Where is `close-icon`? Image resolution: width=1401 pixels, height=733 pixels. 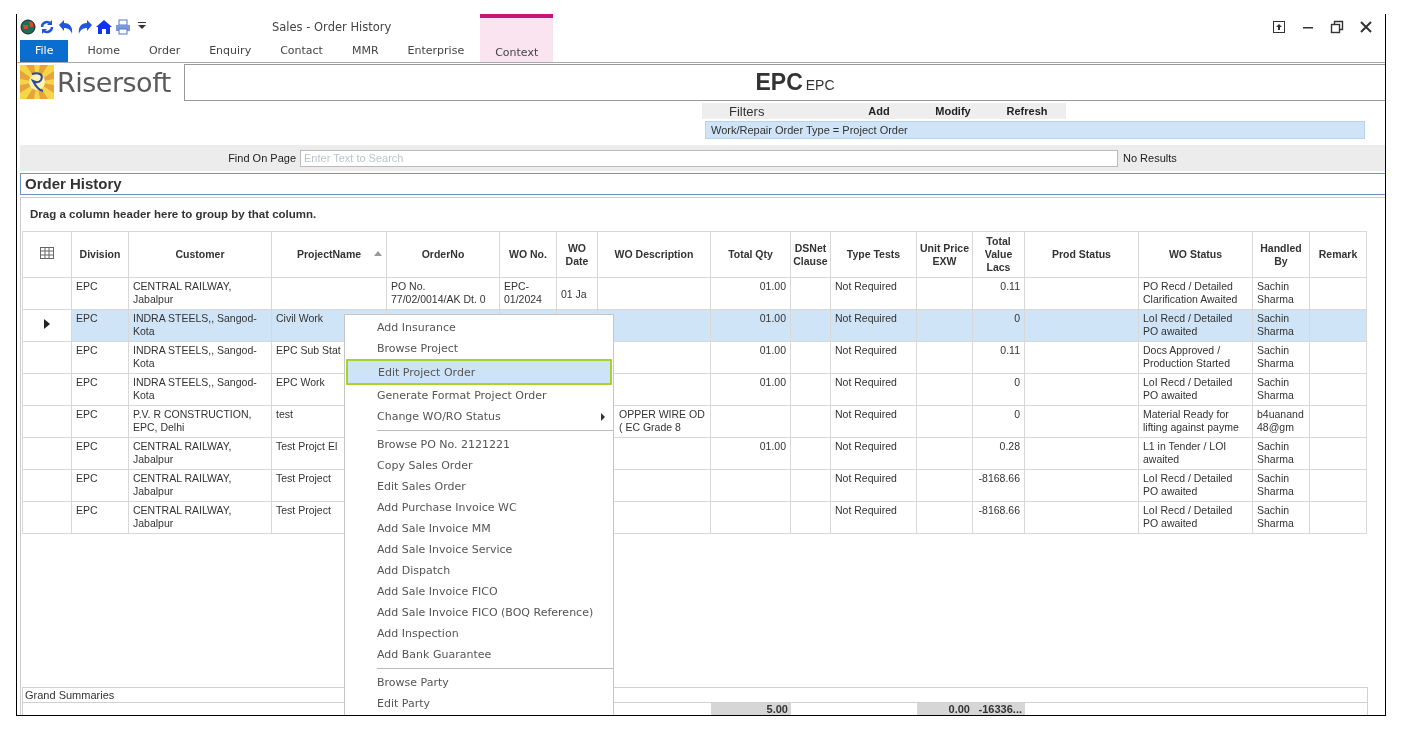
close-icon is located at coordinates (1366, 27).